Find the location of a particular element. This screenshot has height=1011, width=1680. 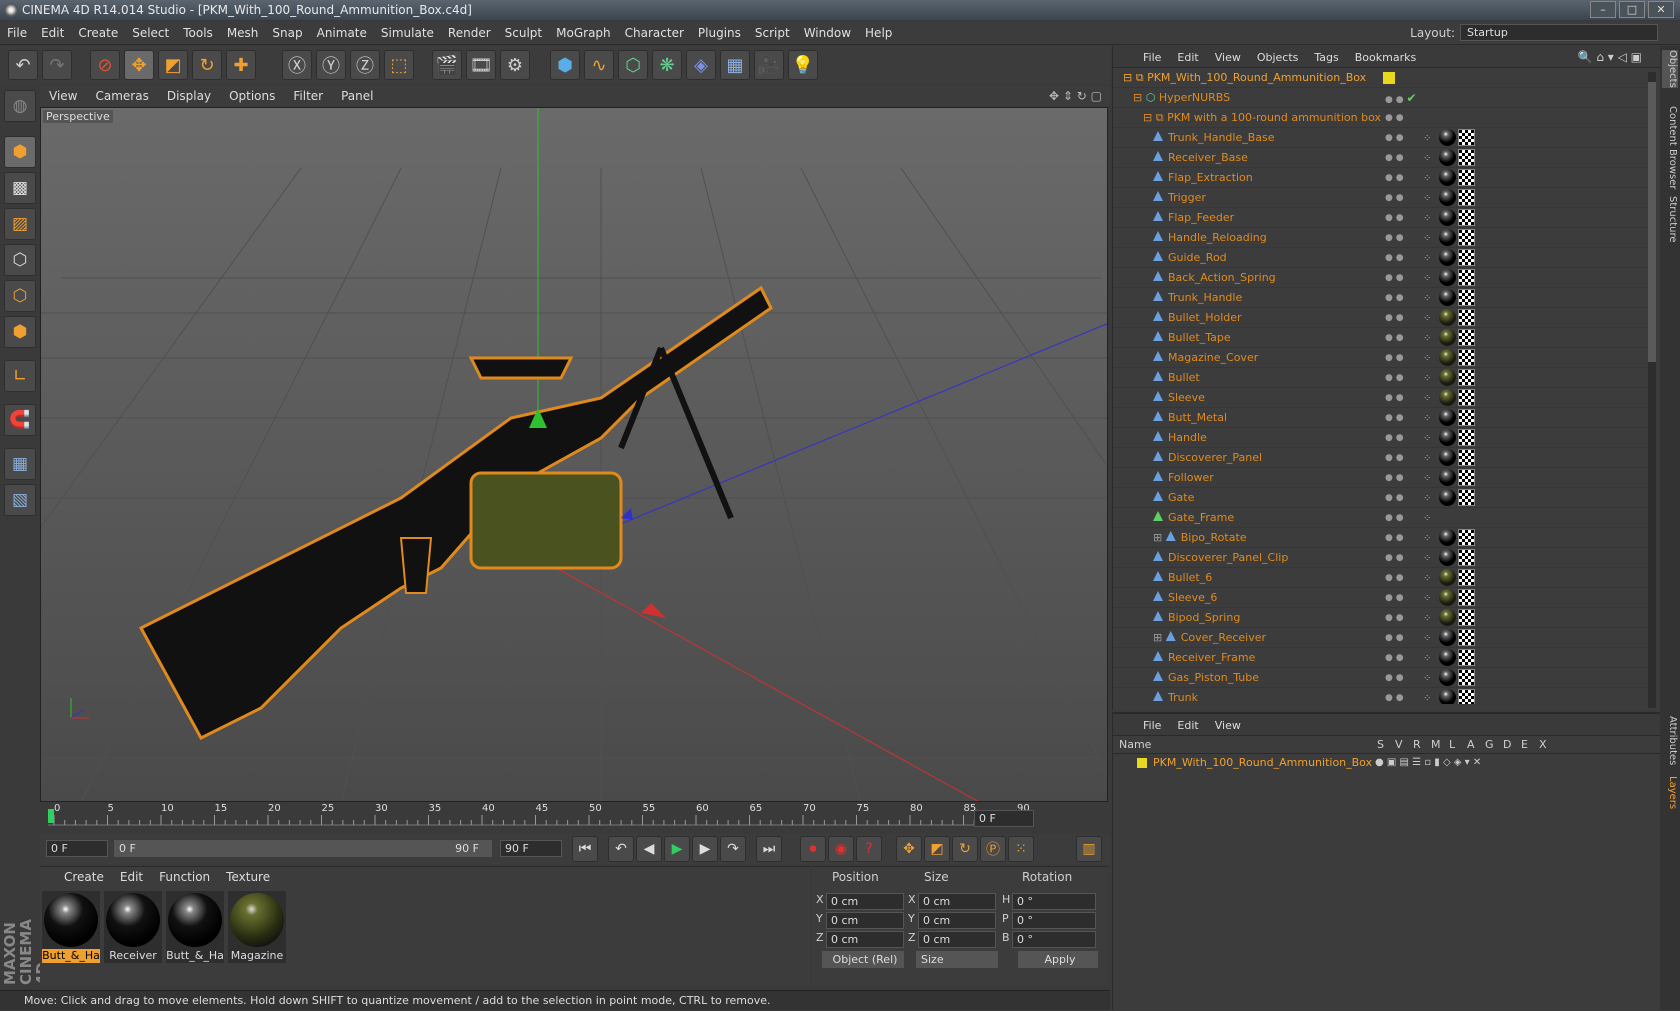

viewport-menu-cameras: Cameras is located at coordinates (121, 96).